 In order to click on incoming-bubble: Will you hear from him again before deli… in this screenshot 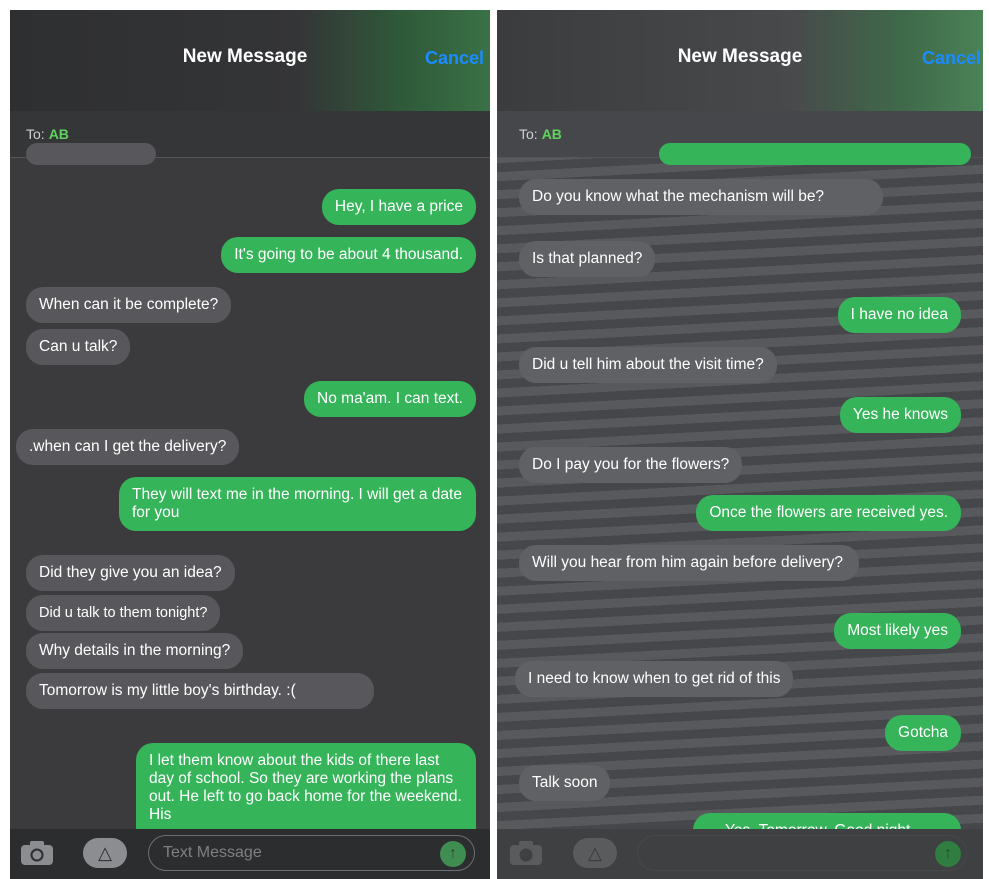, I will do `click(689, 563)`.